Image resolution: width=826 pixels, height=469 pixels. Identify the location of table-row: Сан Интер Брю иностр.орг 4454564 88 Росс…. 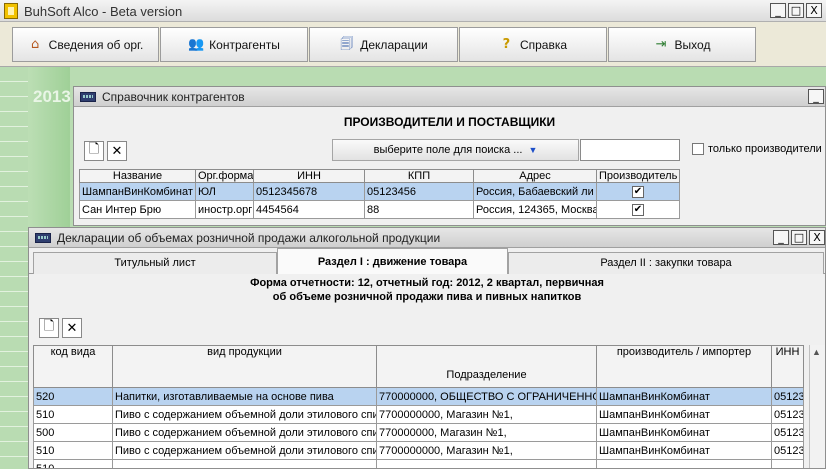
(379, 209).